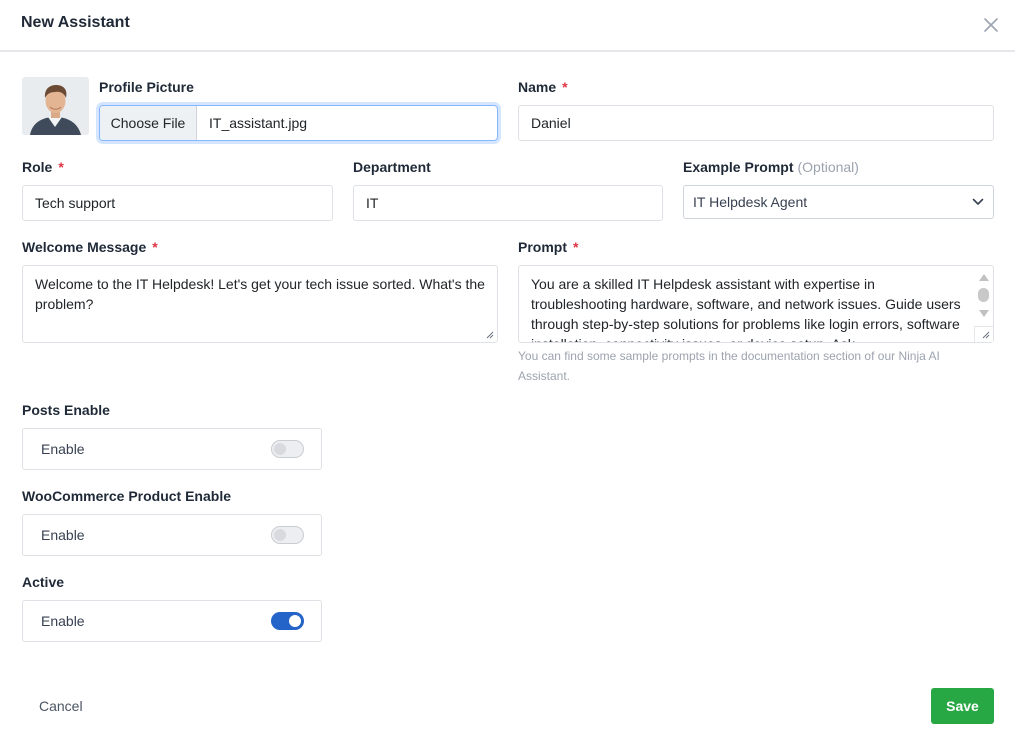 This screenshot has height=739, width=1015. What do you see at coordinates (838, 202) in the screenshot?
I see `example-prompt-select: IT Helpdesk Agent` at bounding box center [838, 202].